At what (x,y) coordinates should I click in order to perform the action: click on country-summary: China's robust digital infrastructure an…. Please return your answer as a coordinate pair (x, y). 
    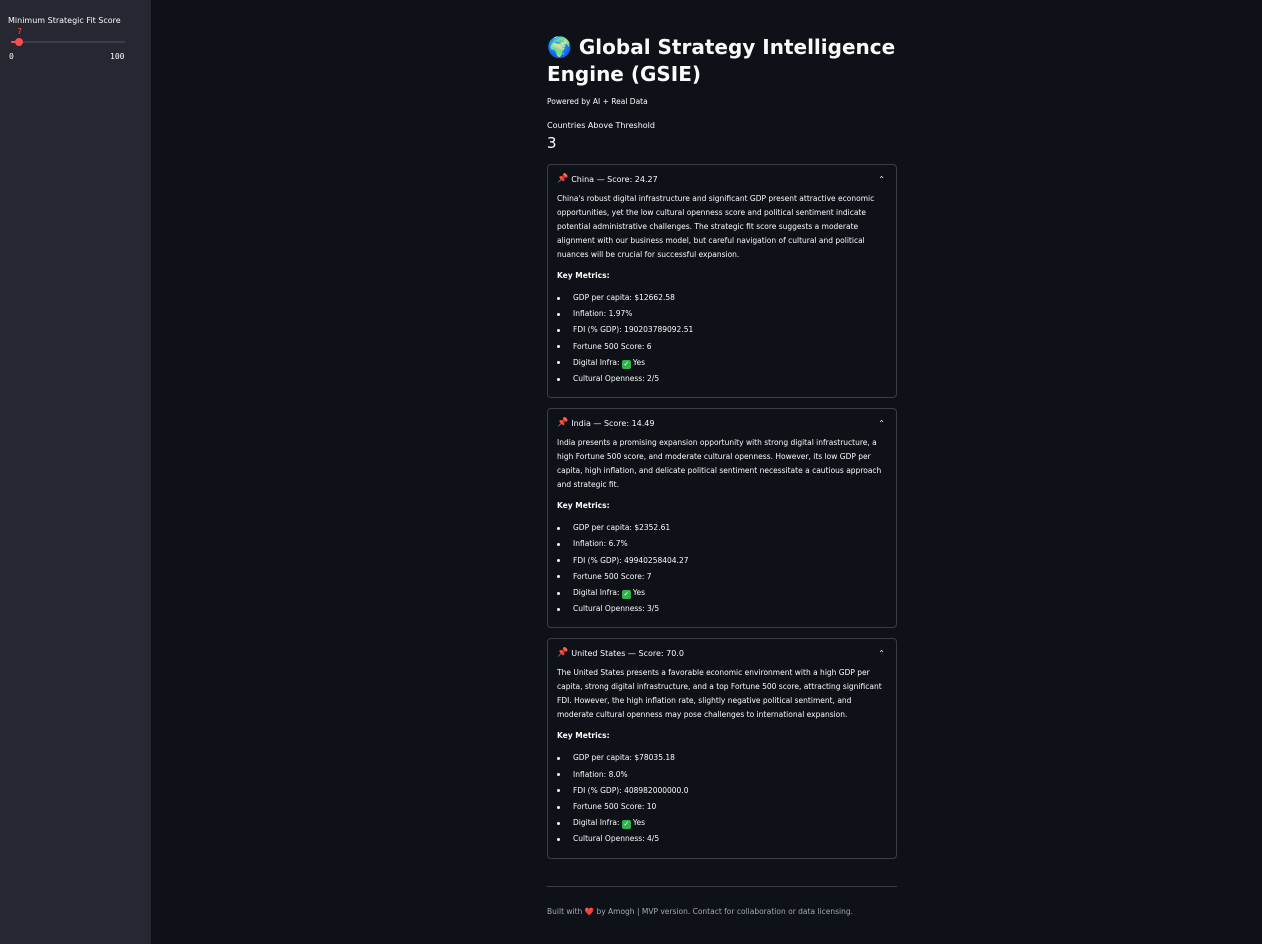
    Looking at the image, I should click on (716, 226).